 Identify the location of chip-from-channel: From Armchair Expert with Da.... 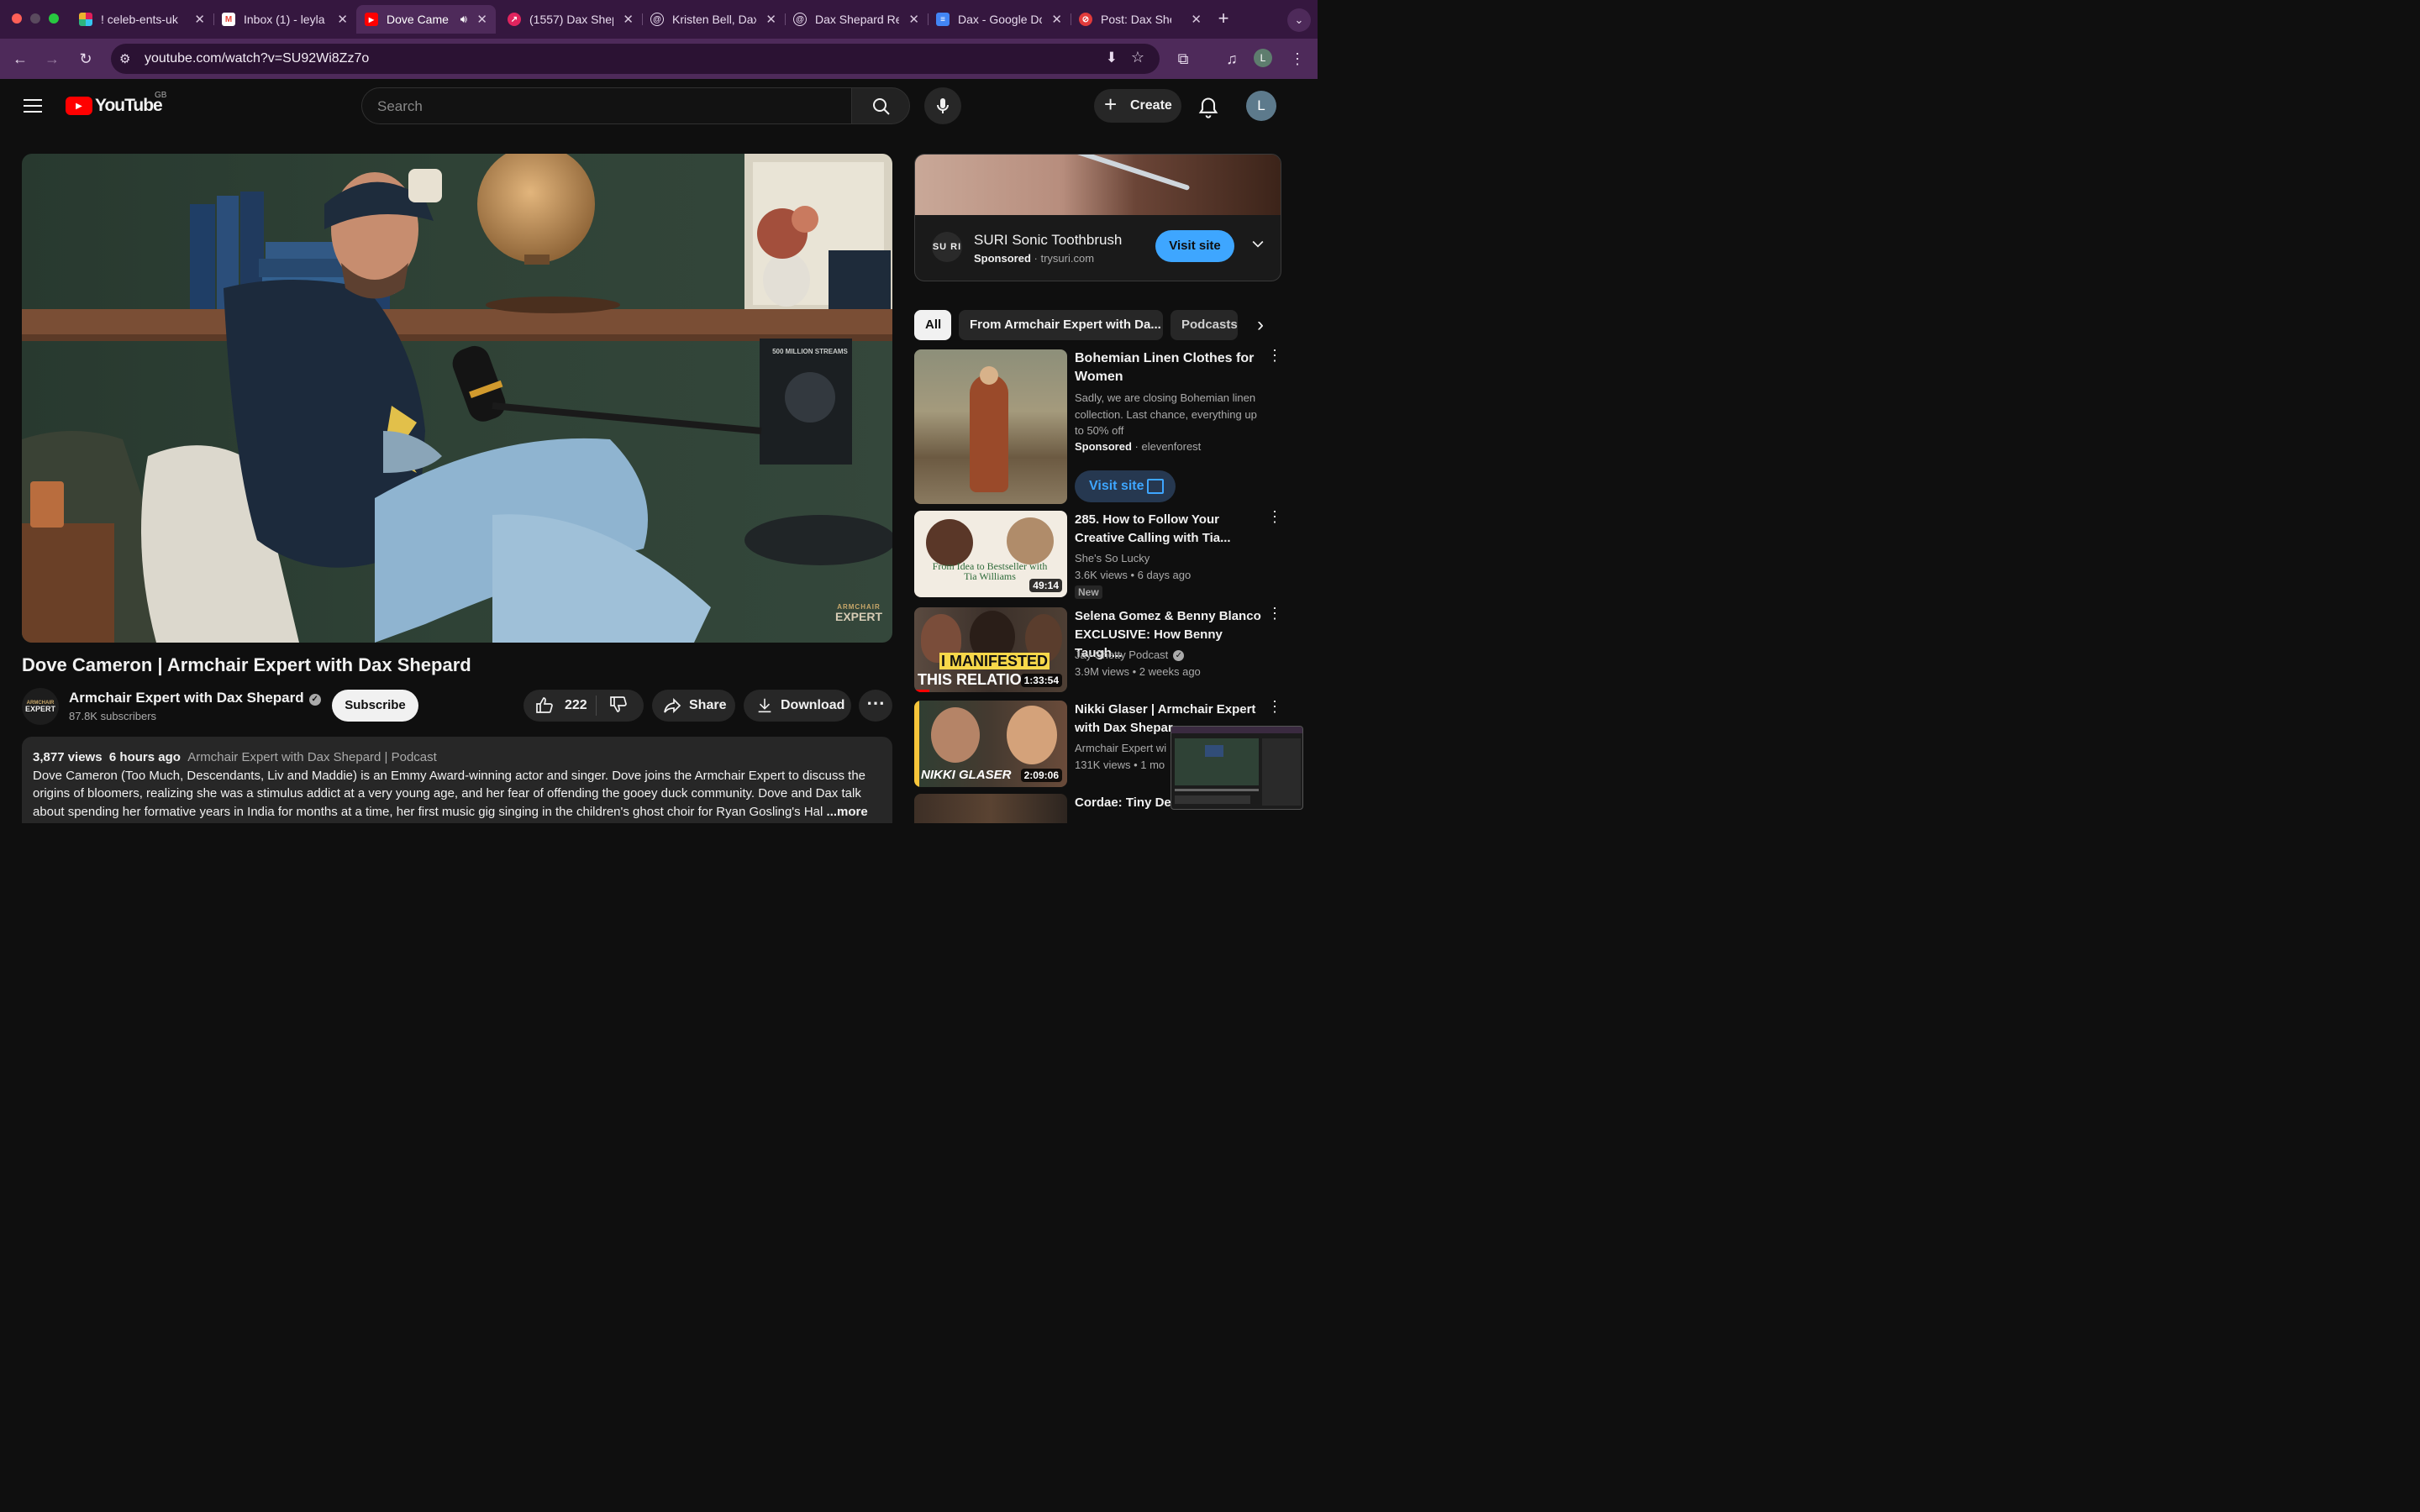
(1061, 325).